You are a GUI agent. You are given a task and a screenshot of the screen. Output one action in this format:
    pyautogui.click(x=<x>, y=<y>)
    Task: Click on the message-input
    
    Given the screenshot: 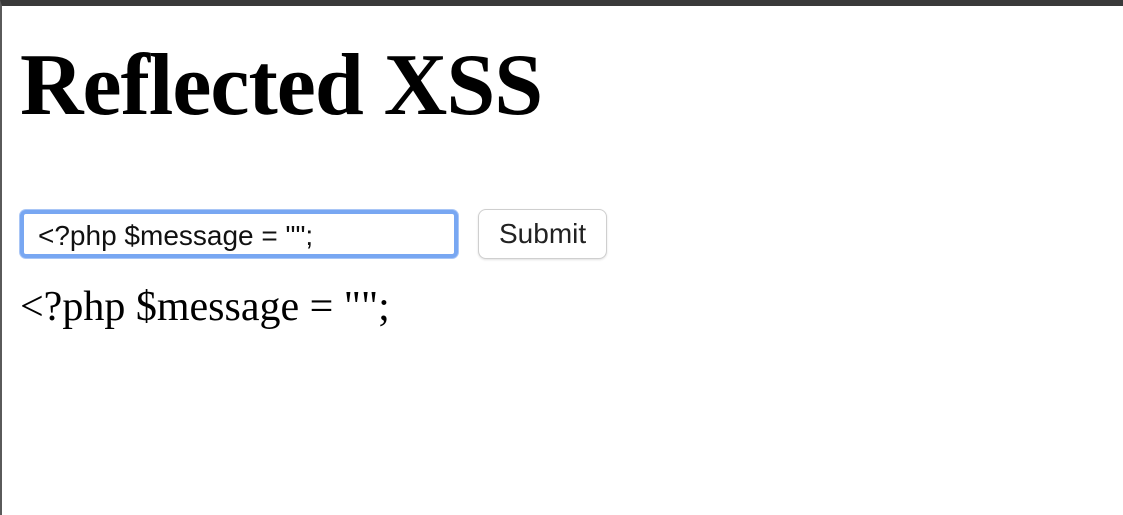 What is the action you would take?
    pyautogui.click(x=239, y=234)
    